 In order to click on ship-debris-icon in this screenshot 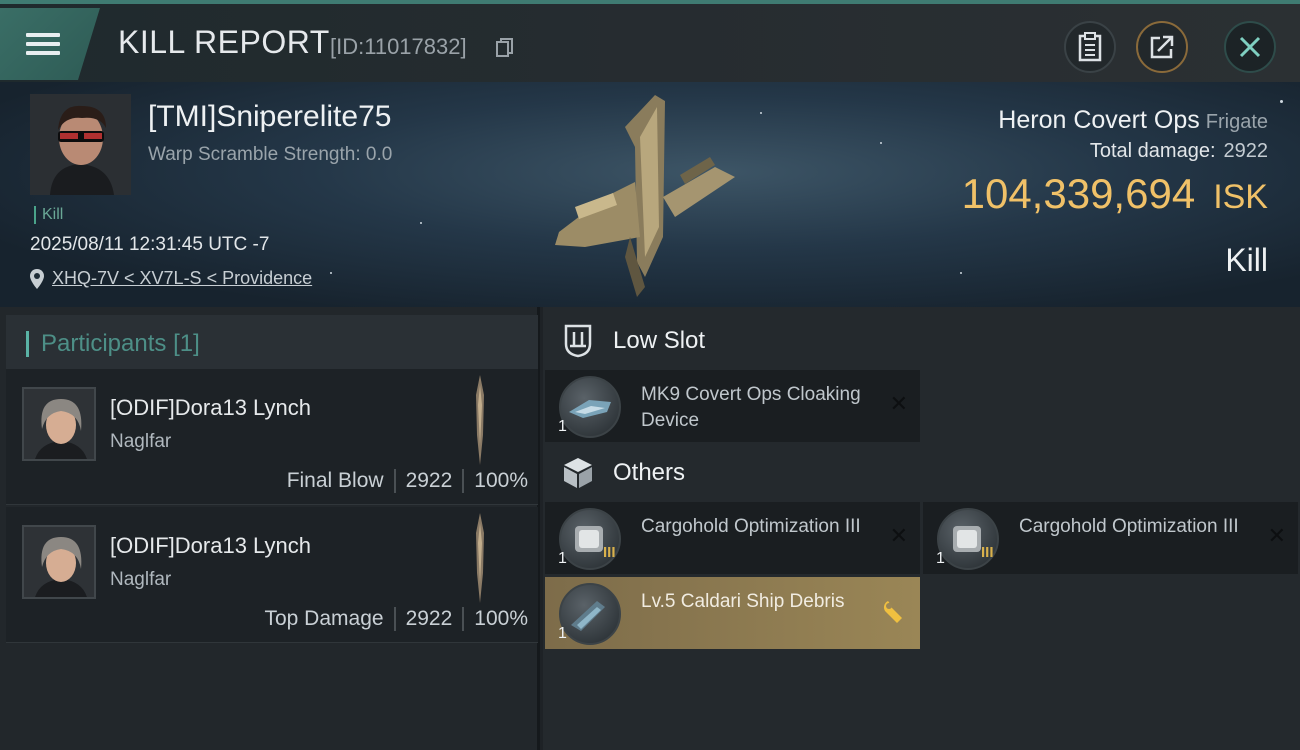, I will do `click(590, 614)`.